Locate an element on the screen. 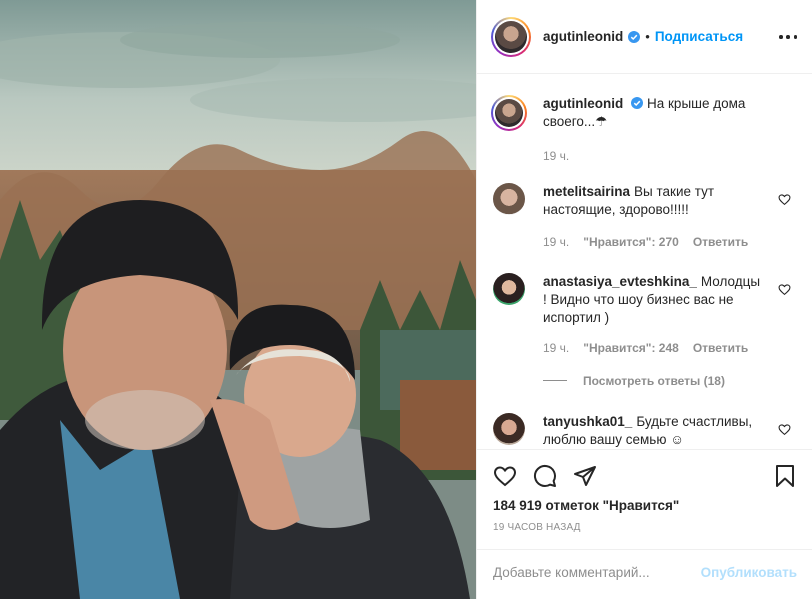 The width and height of the screenshot is (812, 599). caption-username: agutinleonid is located at coordinates (583, 103).